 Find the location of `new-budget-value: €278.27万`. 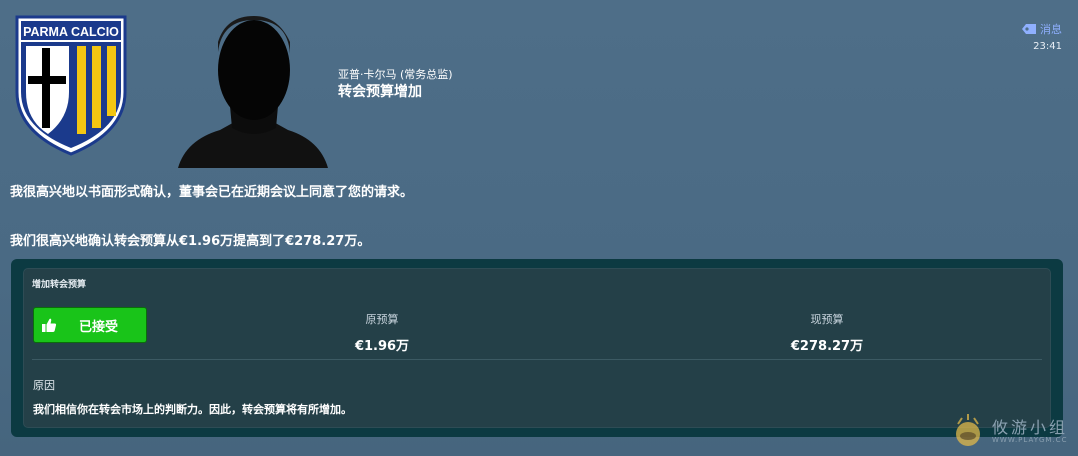

new-budget-value: €278.27万 is located at coordinates (827, 346).